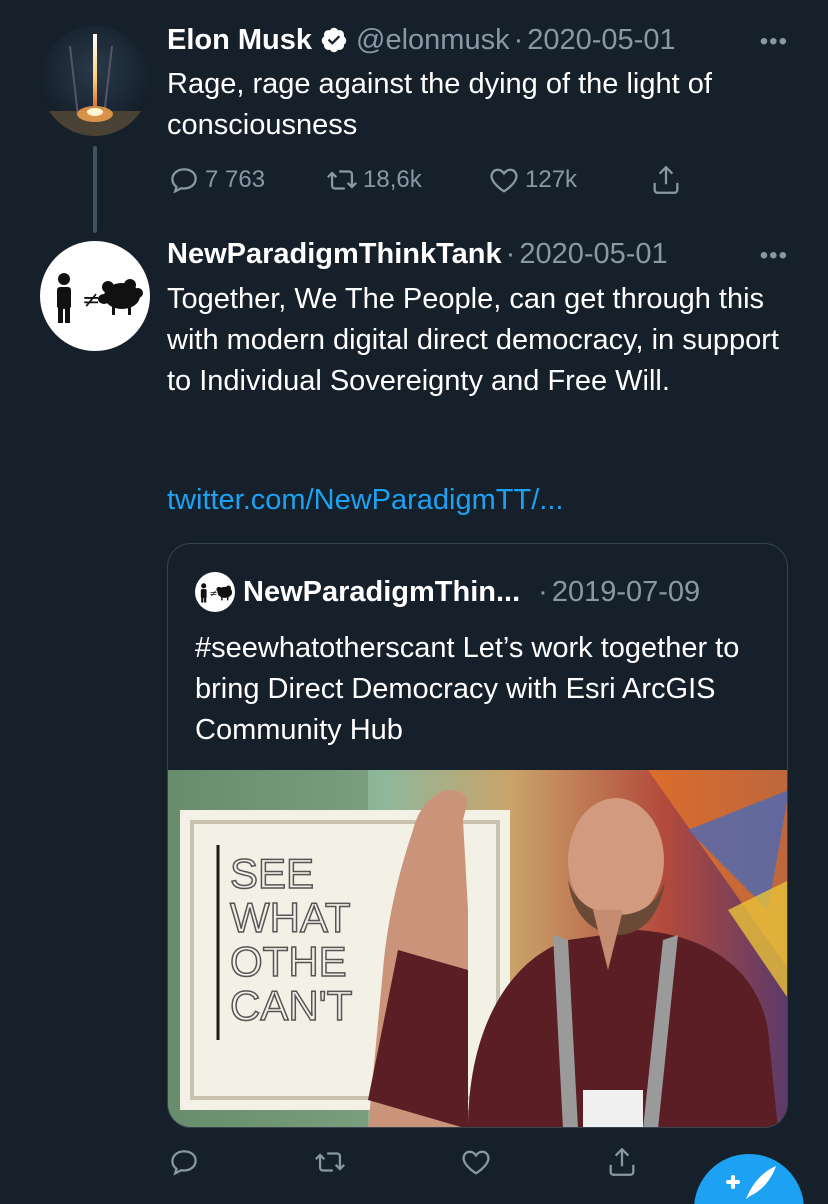 This screenshot has width=828, height=1204. Describe the element at coordinates (272, 873) in the screenshot. I see `svg-text: SEE` at that location.